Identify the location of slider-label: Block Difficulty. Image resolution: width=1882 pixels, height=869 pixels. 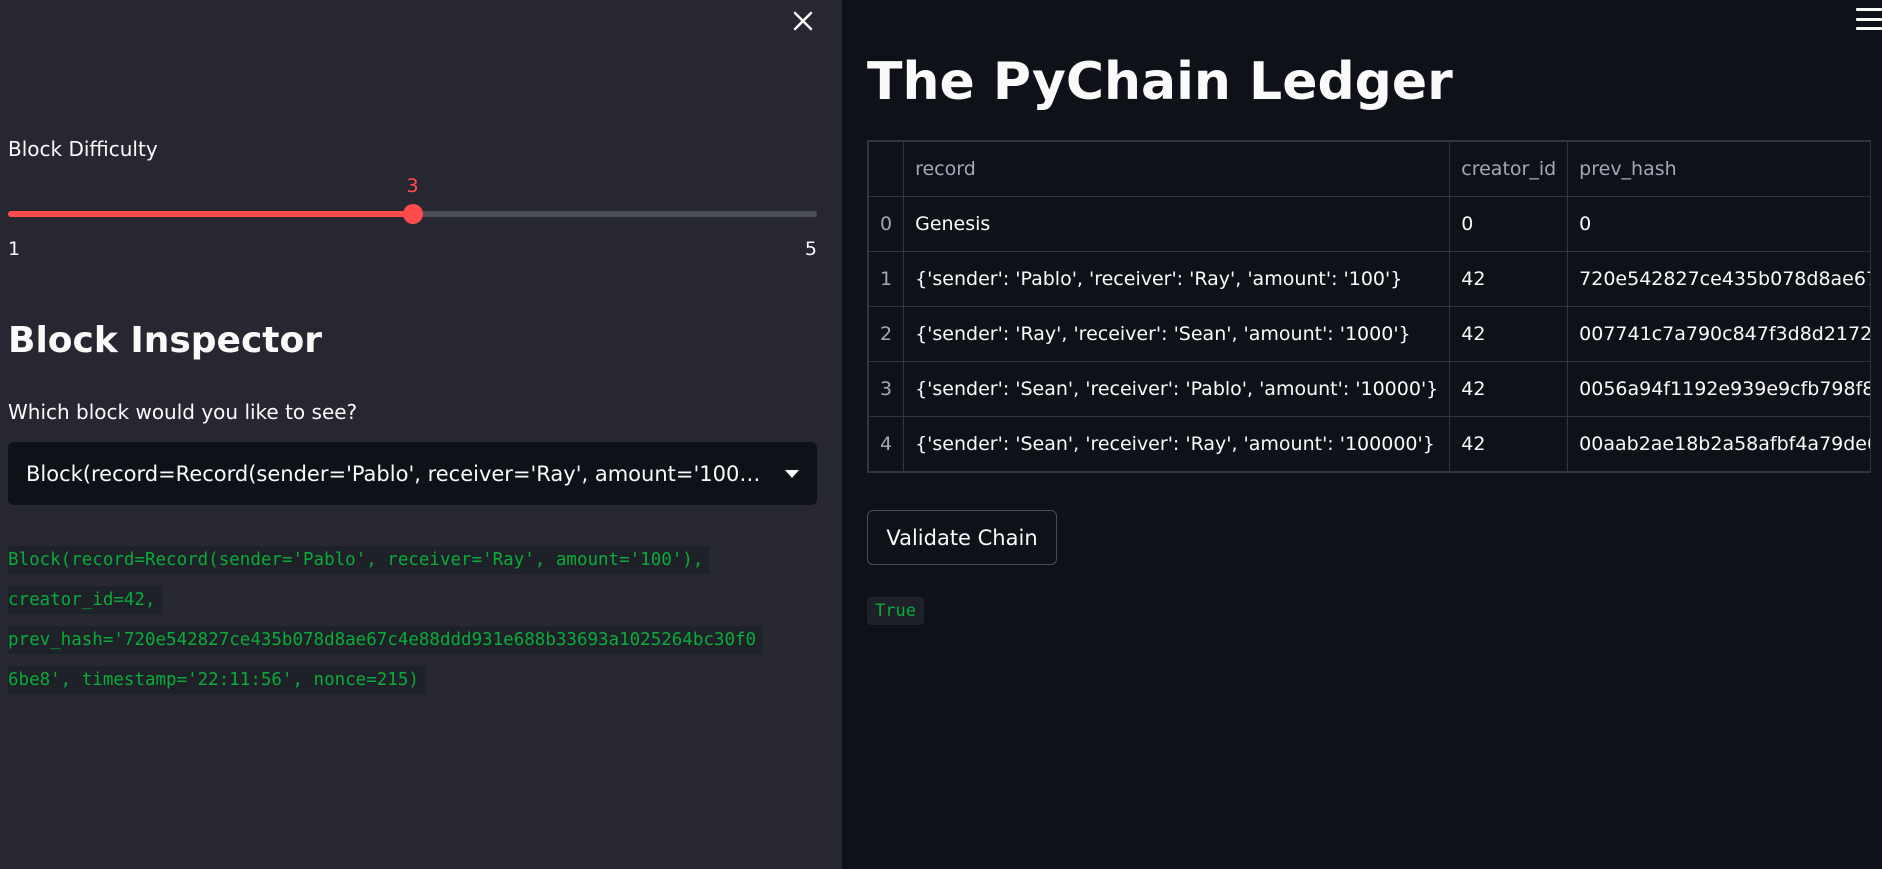
(83, 149).